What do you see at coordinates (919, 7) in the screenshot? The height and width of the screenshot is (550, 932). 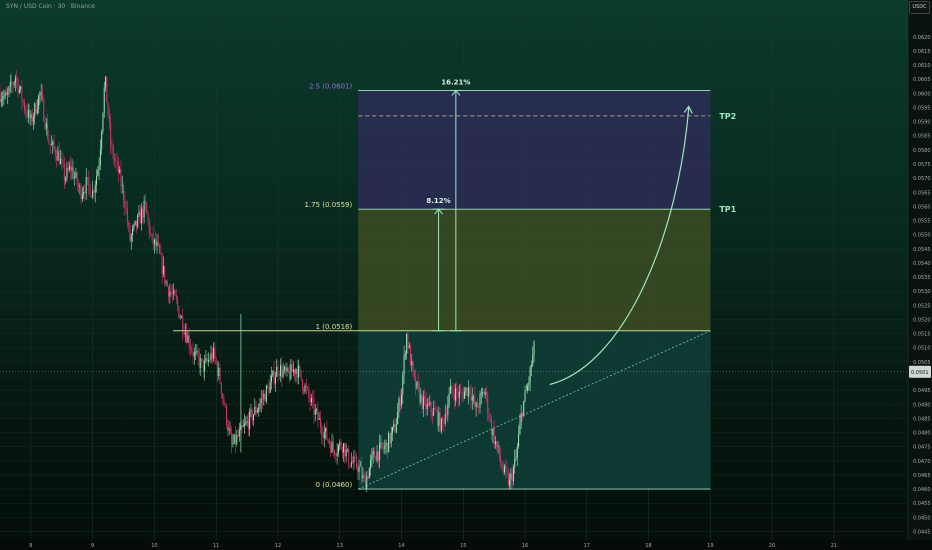 I see `currency-badge: USDC` at bounding box center [919, 7].